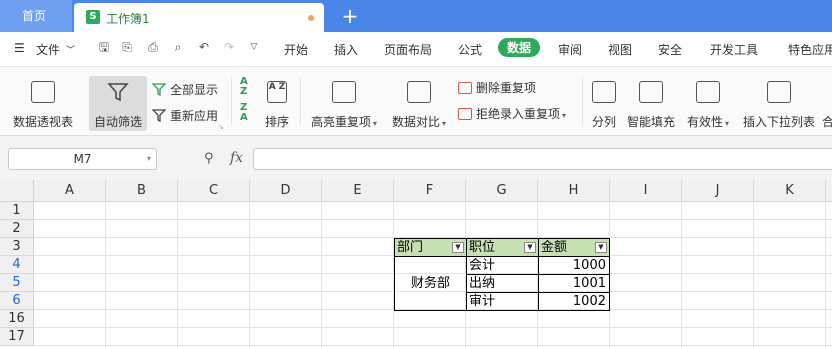 The image size is (832, 348). I want to click on function-icon: fx, so click(236, 158).